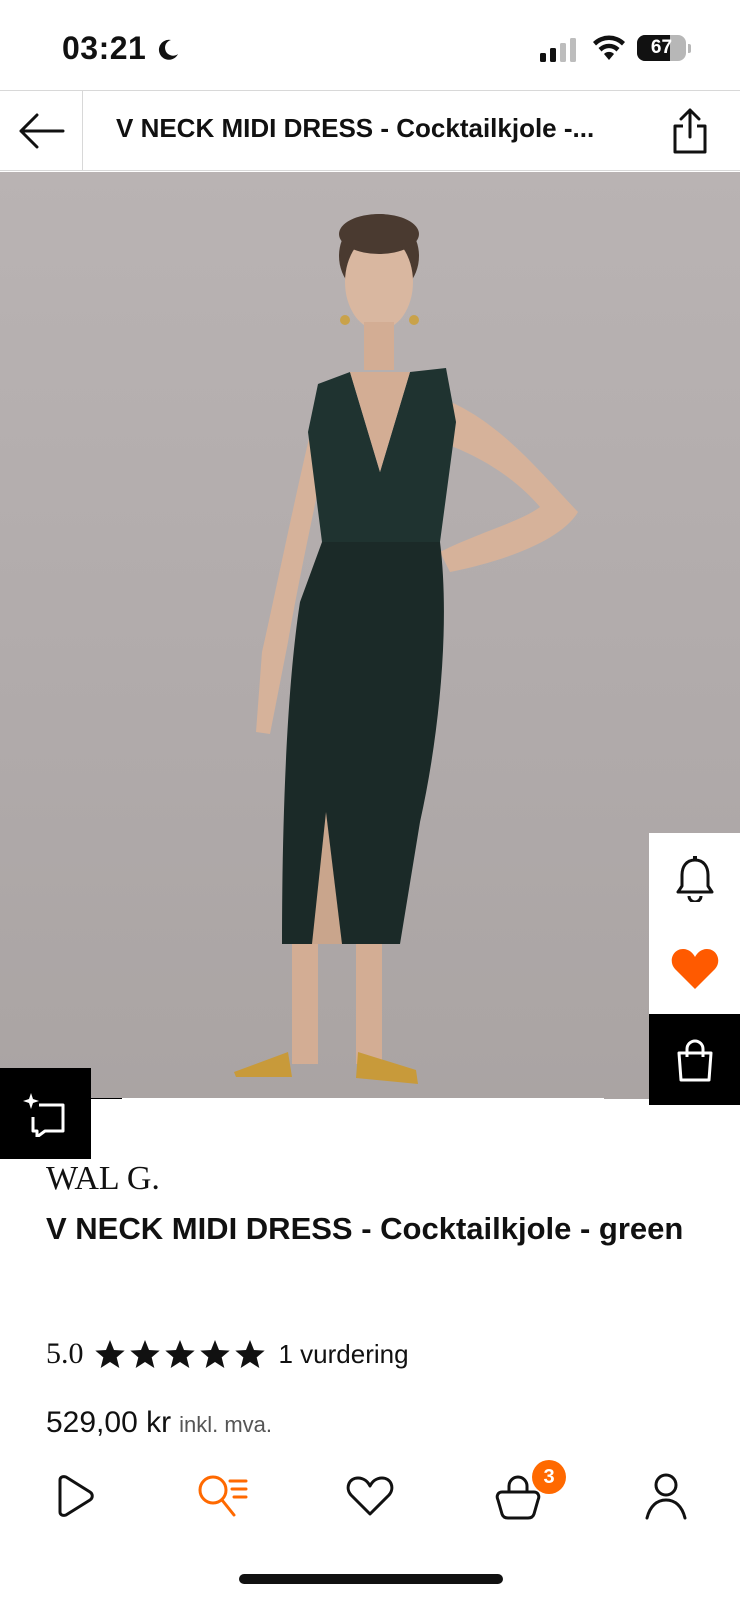 This screenshot has width=740, height=1600. Describe the element at coordinates (549, 1477) in the screenshot. I see `cart-count-badge: 3` at that location.